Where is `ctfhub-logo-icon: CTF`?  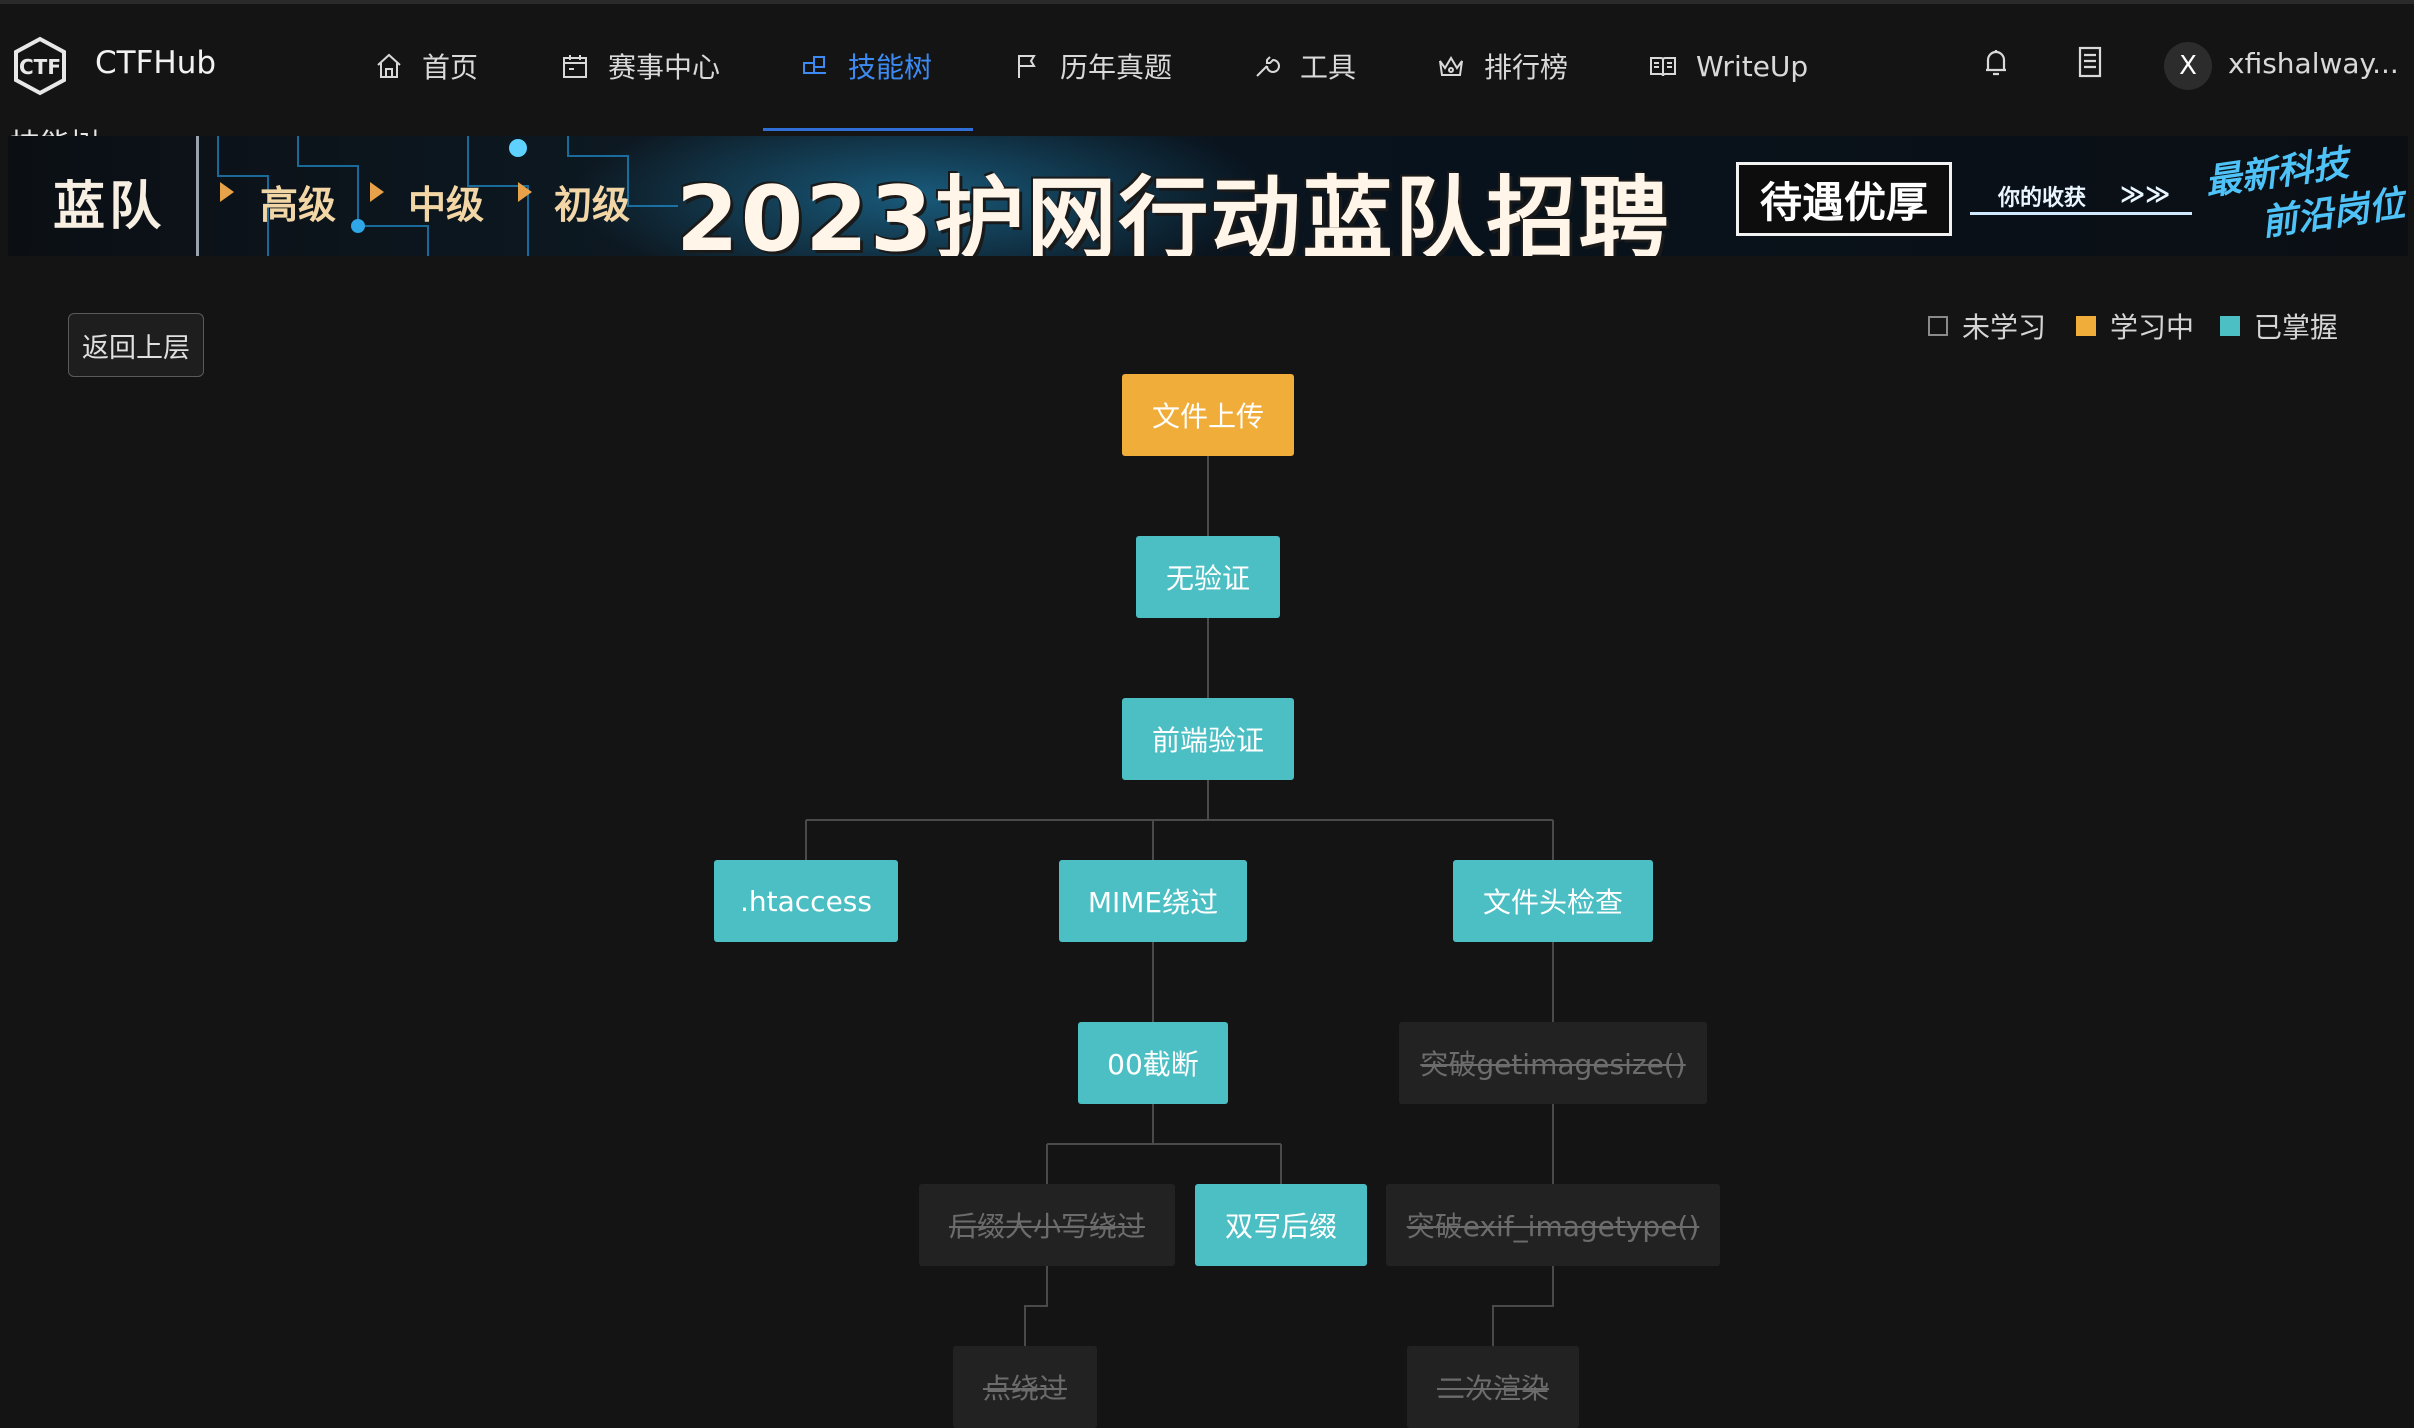 ctfhub-logo-icon: CTF is located at coordinates (40, 66).